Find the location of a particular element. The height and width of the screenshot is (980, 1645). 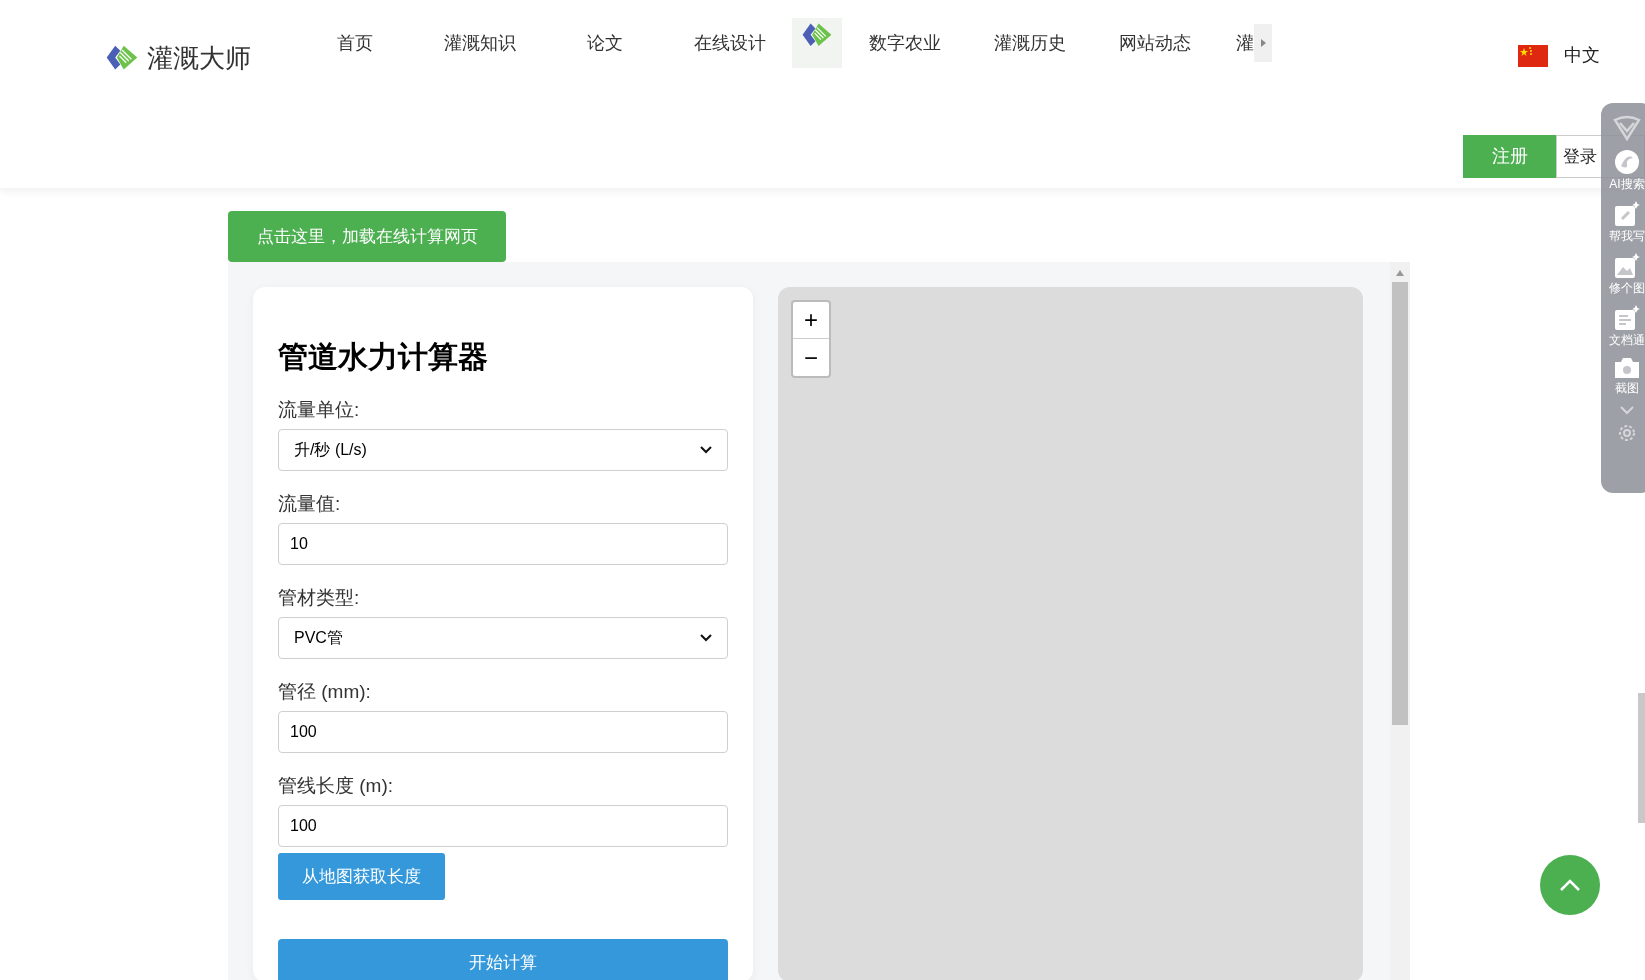

document-icon is located at coordinates (1627, 318).